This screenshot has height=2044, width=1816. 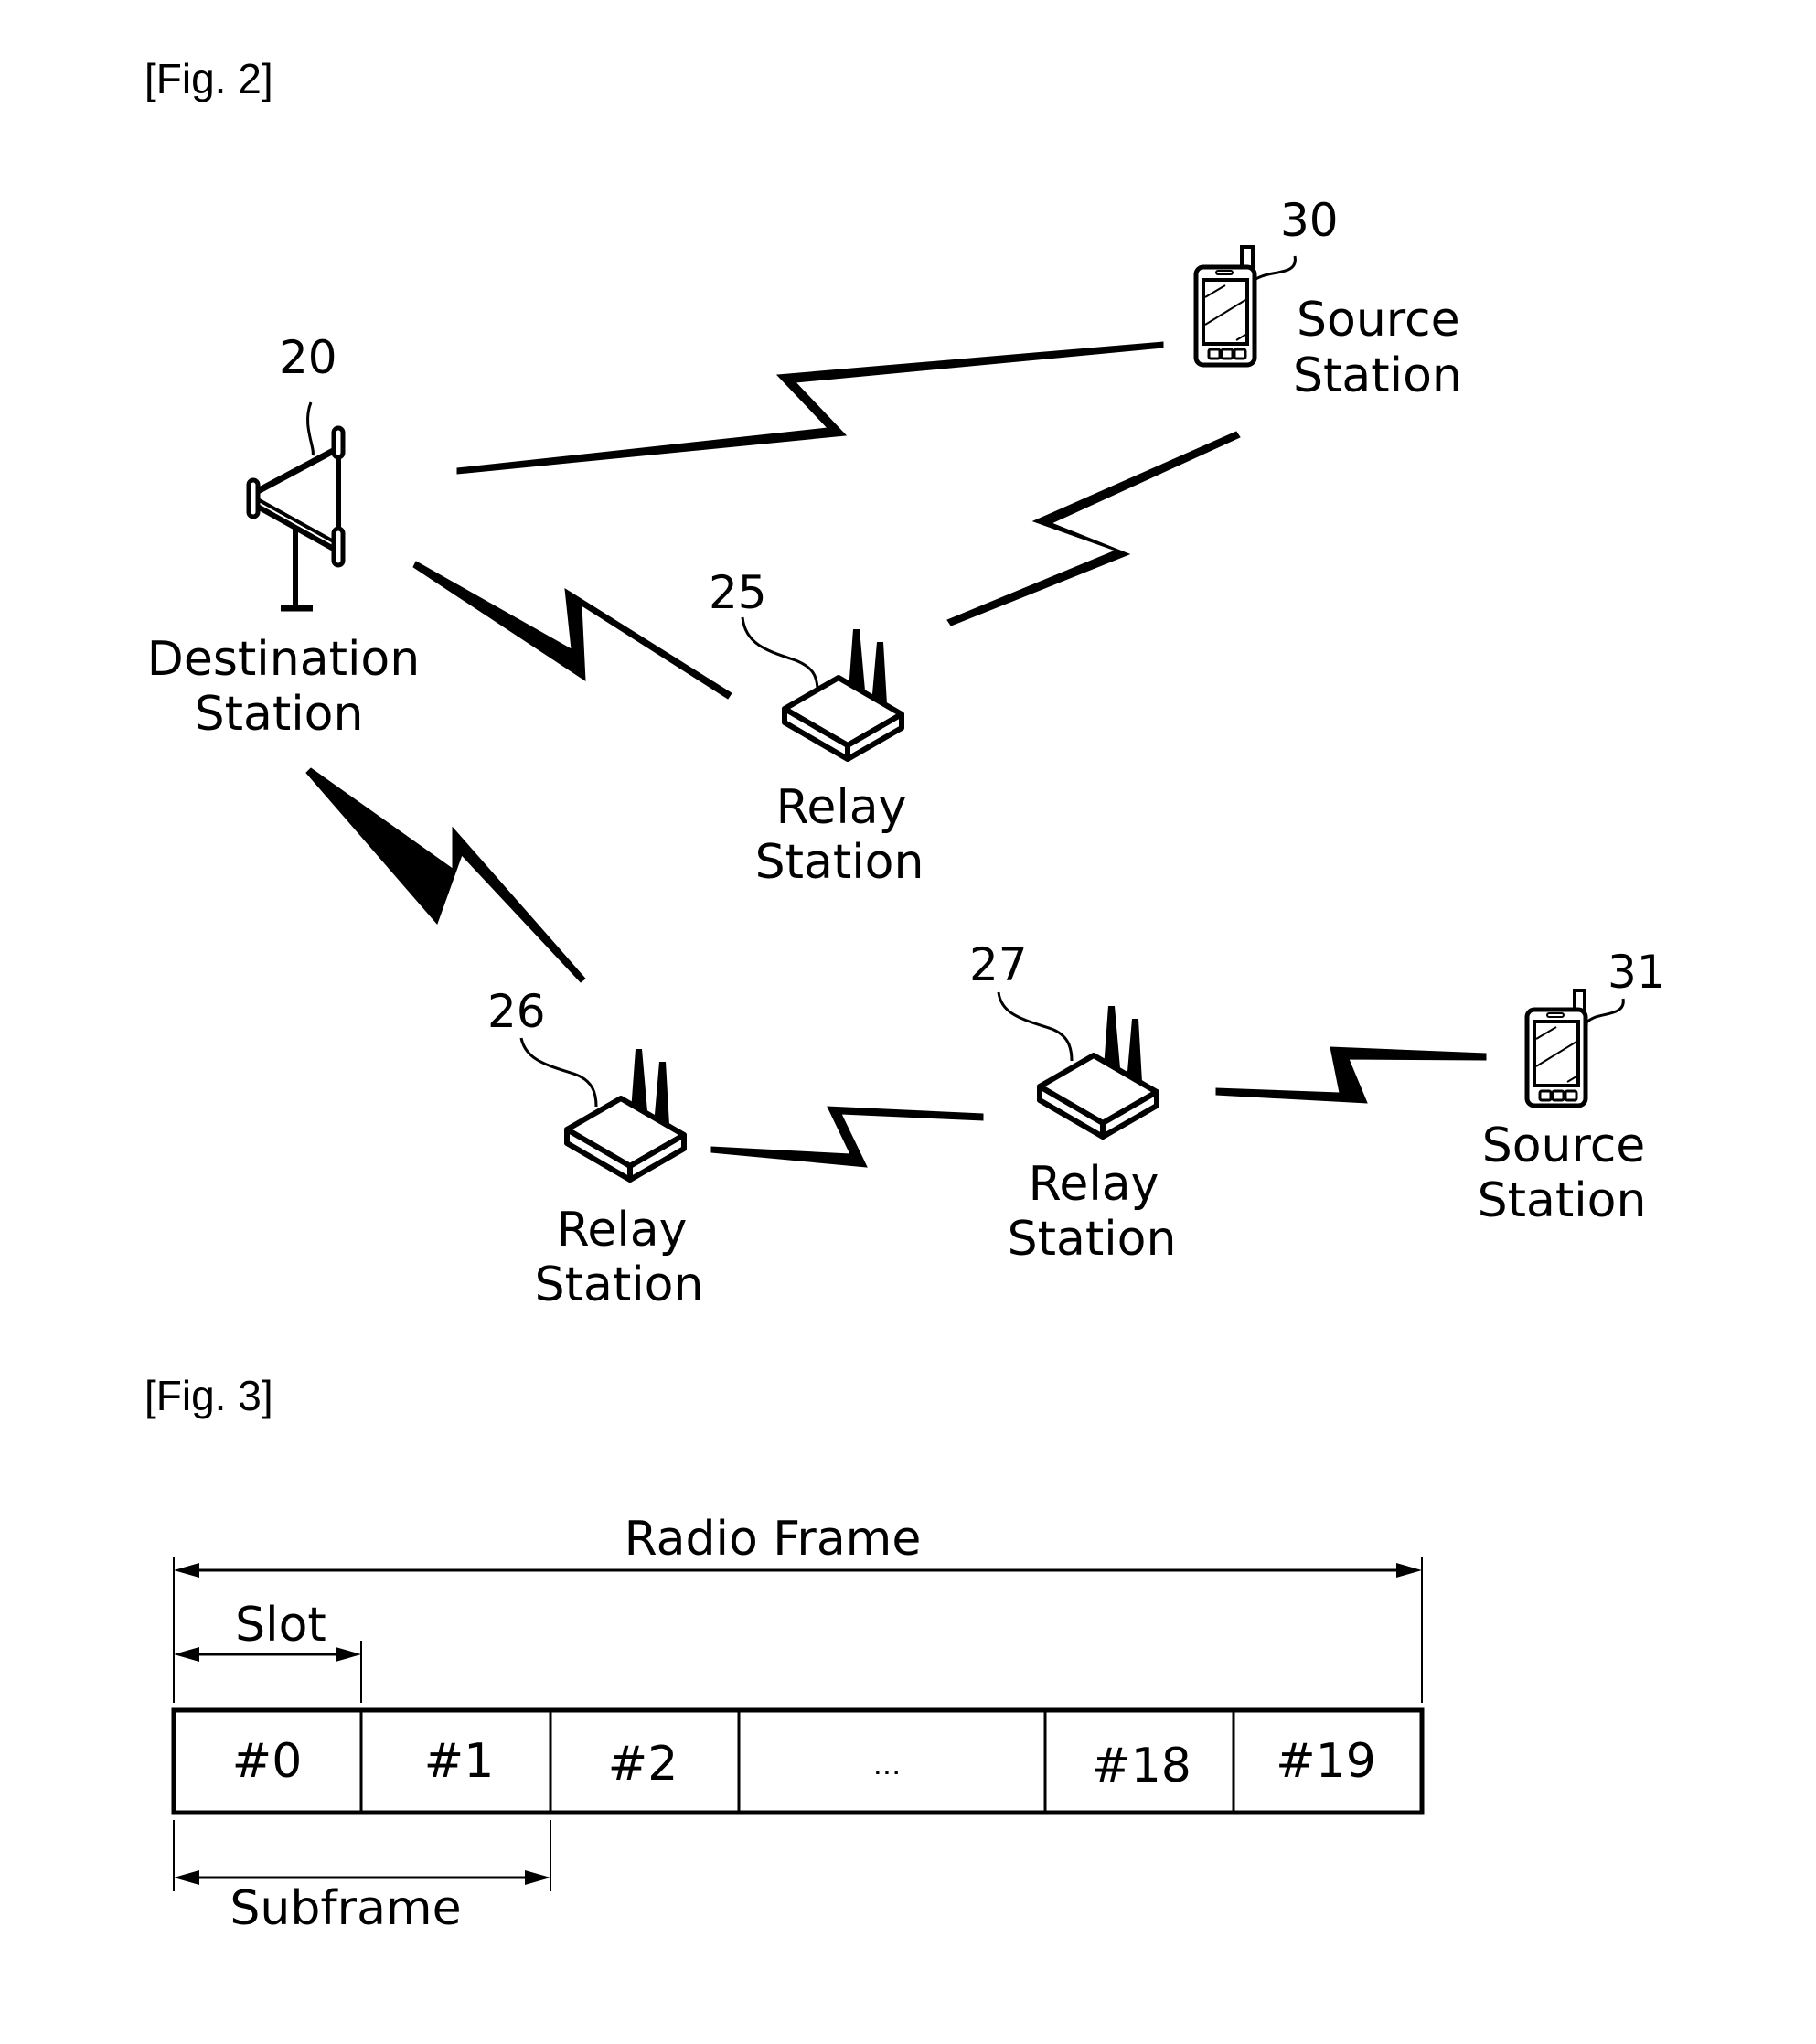 What do you see at coordinates (296, 518) in the screenshot?
I see `base-station-antenna-icon` at bounding box center [296, 518].